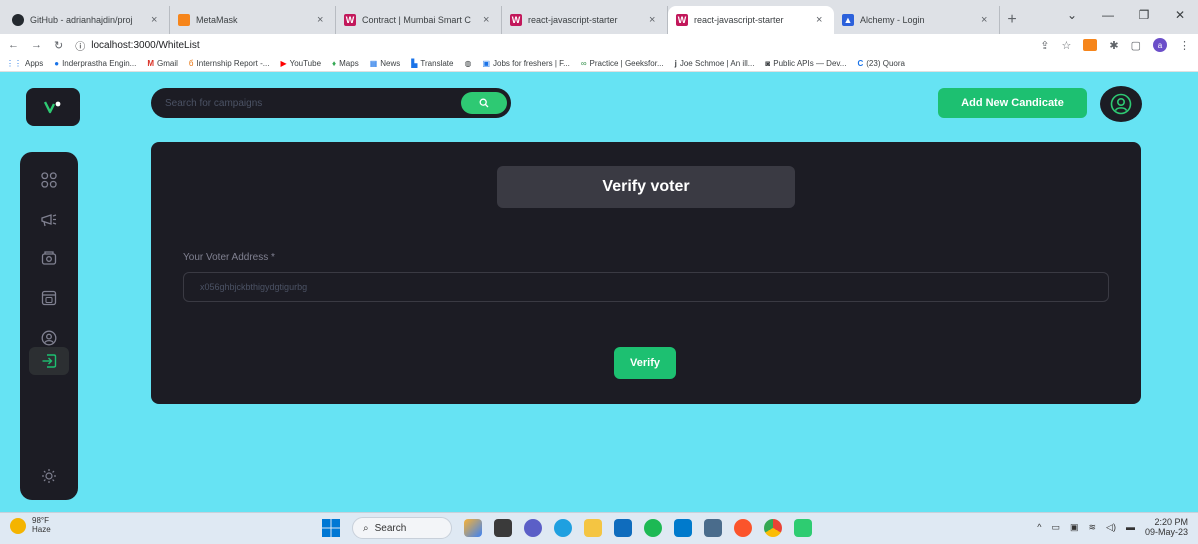  Describe the element at coordinates (623, 528) in the screenshot. I see `store-icon` at that location.